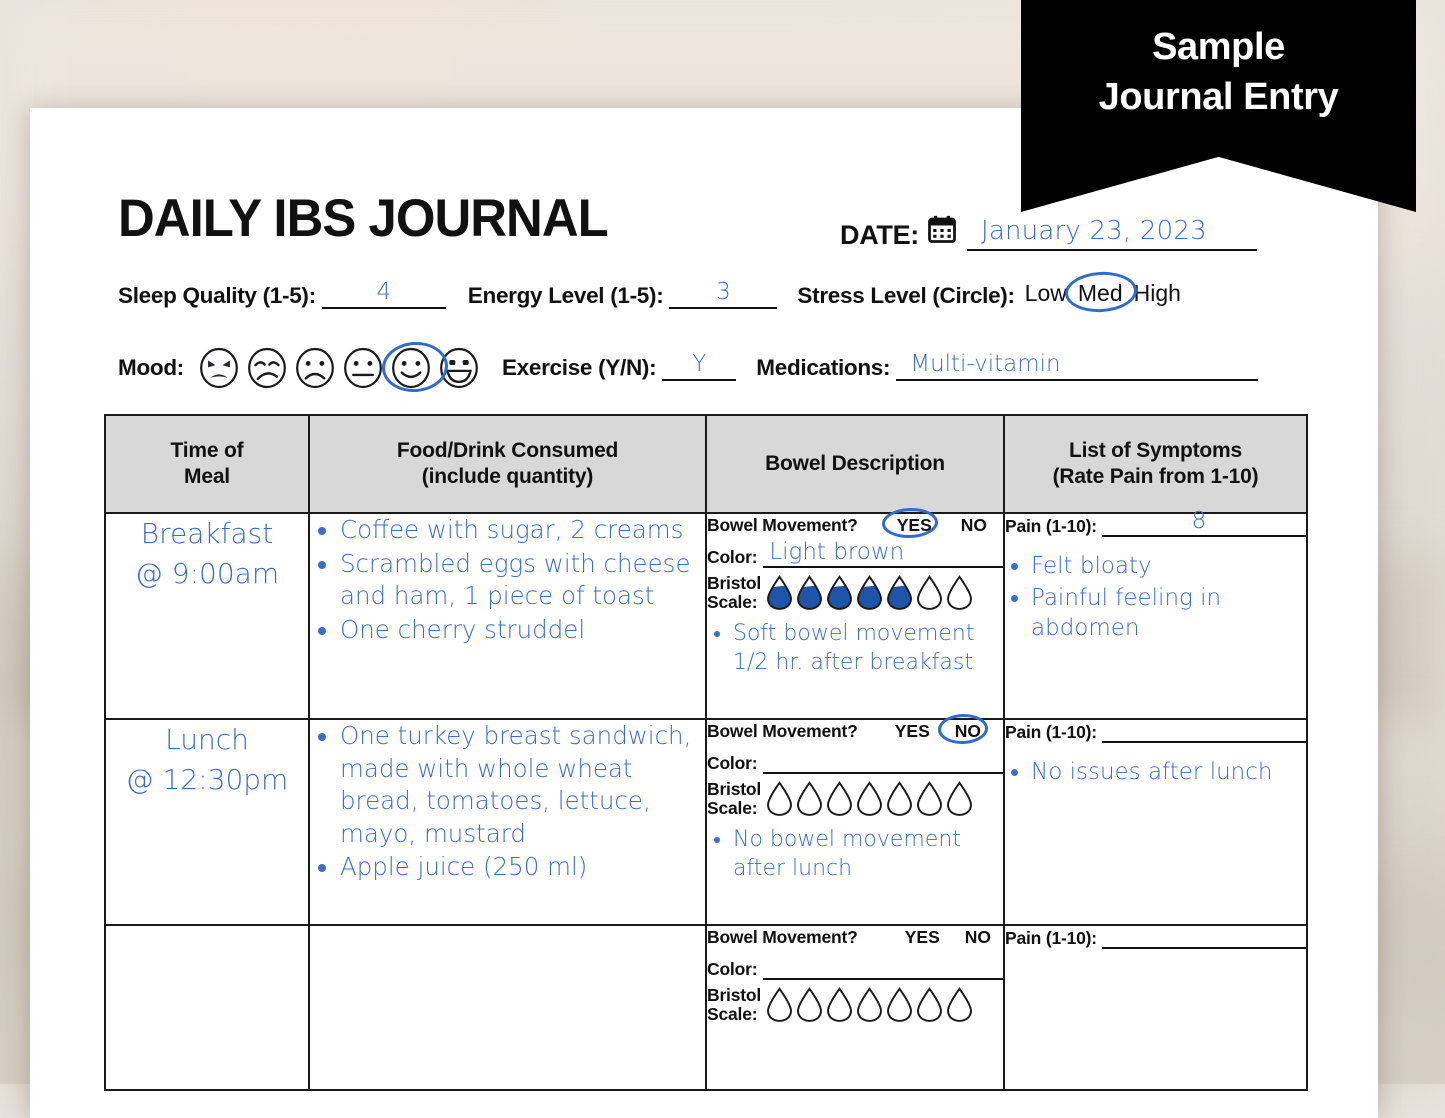  What do you see at coordinates (267, 368) in the screenshot?
I see `mood-very-sad-icon` at bounding box center [267, 368].